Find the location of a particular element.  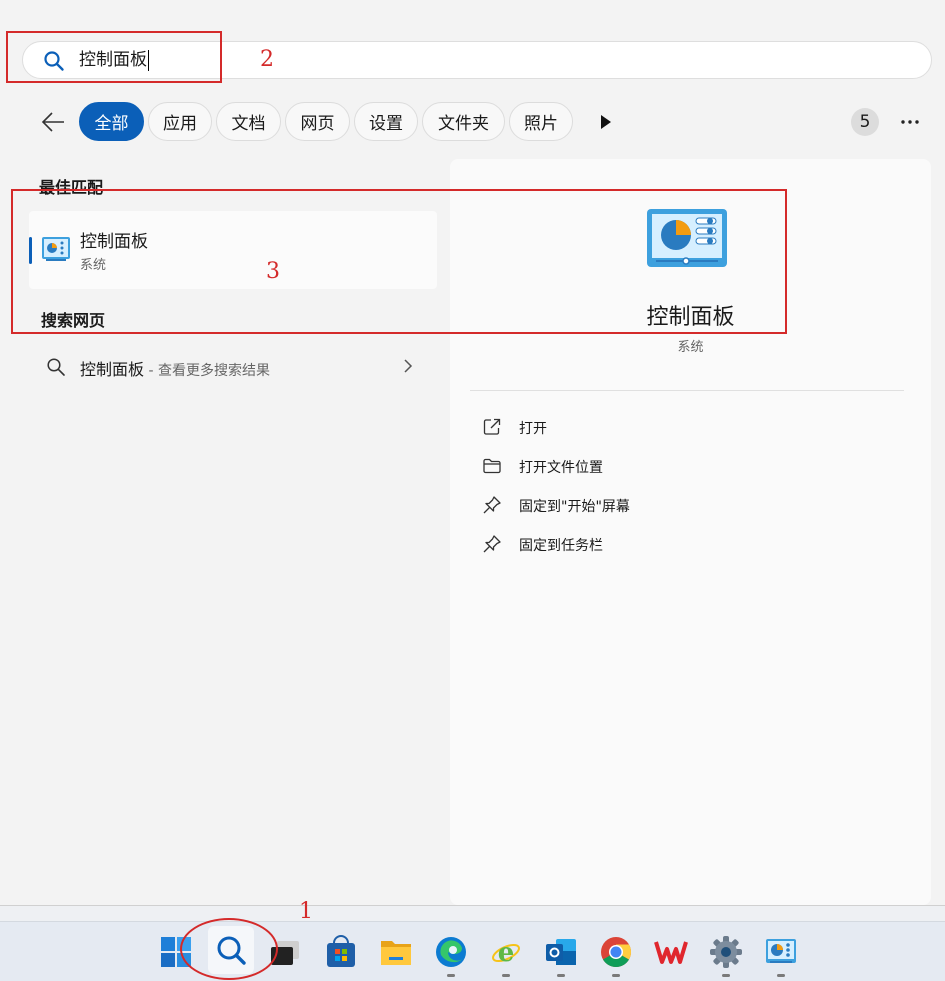

action-label: 打开 is located at coordinates (533, 429).